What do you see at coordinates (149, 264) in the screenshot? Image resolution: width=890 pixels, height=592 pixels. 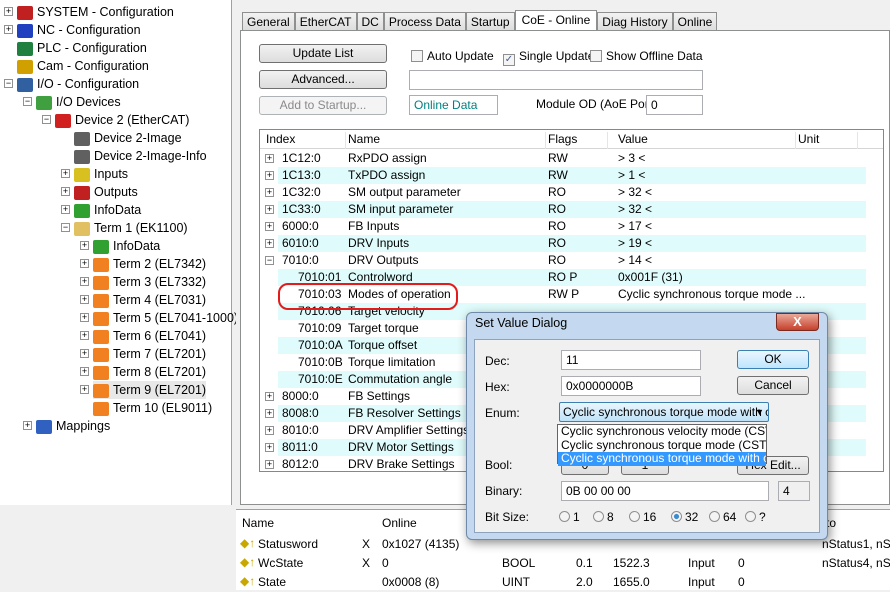 I see `tree-item: Term 2 (EL7342)` at bounding box center [149, 264].